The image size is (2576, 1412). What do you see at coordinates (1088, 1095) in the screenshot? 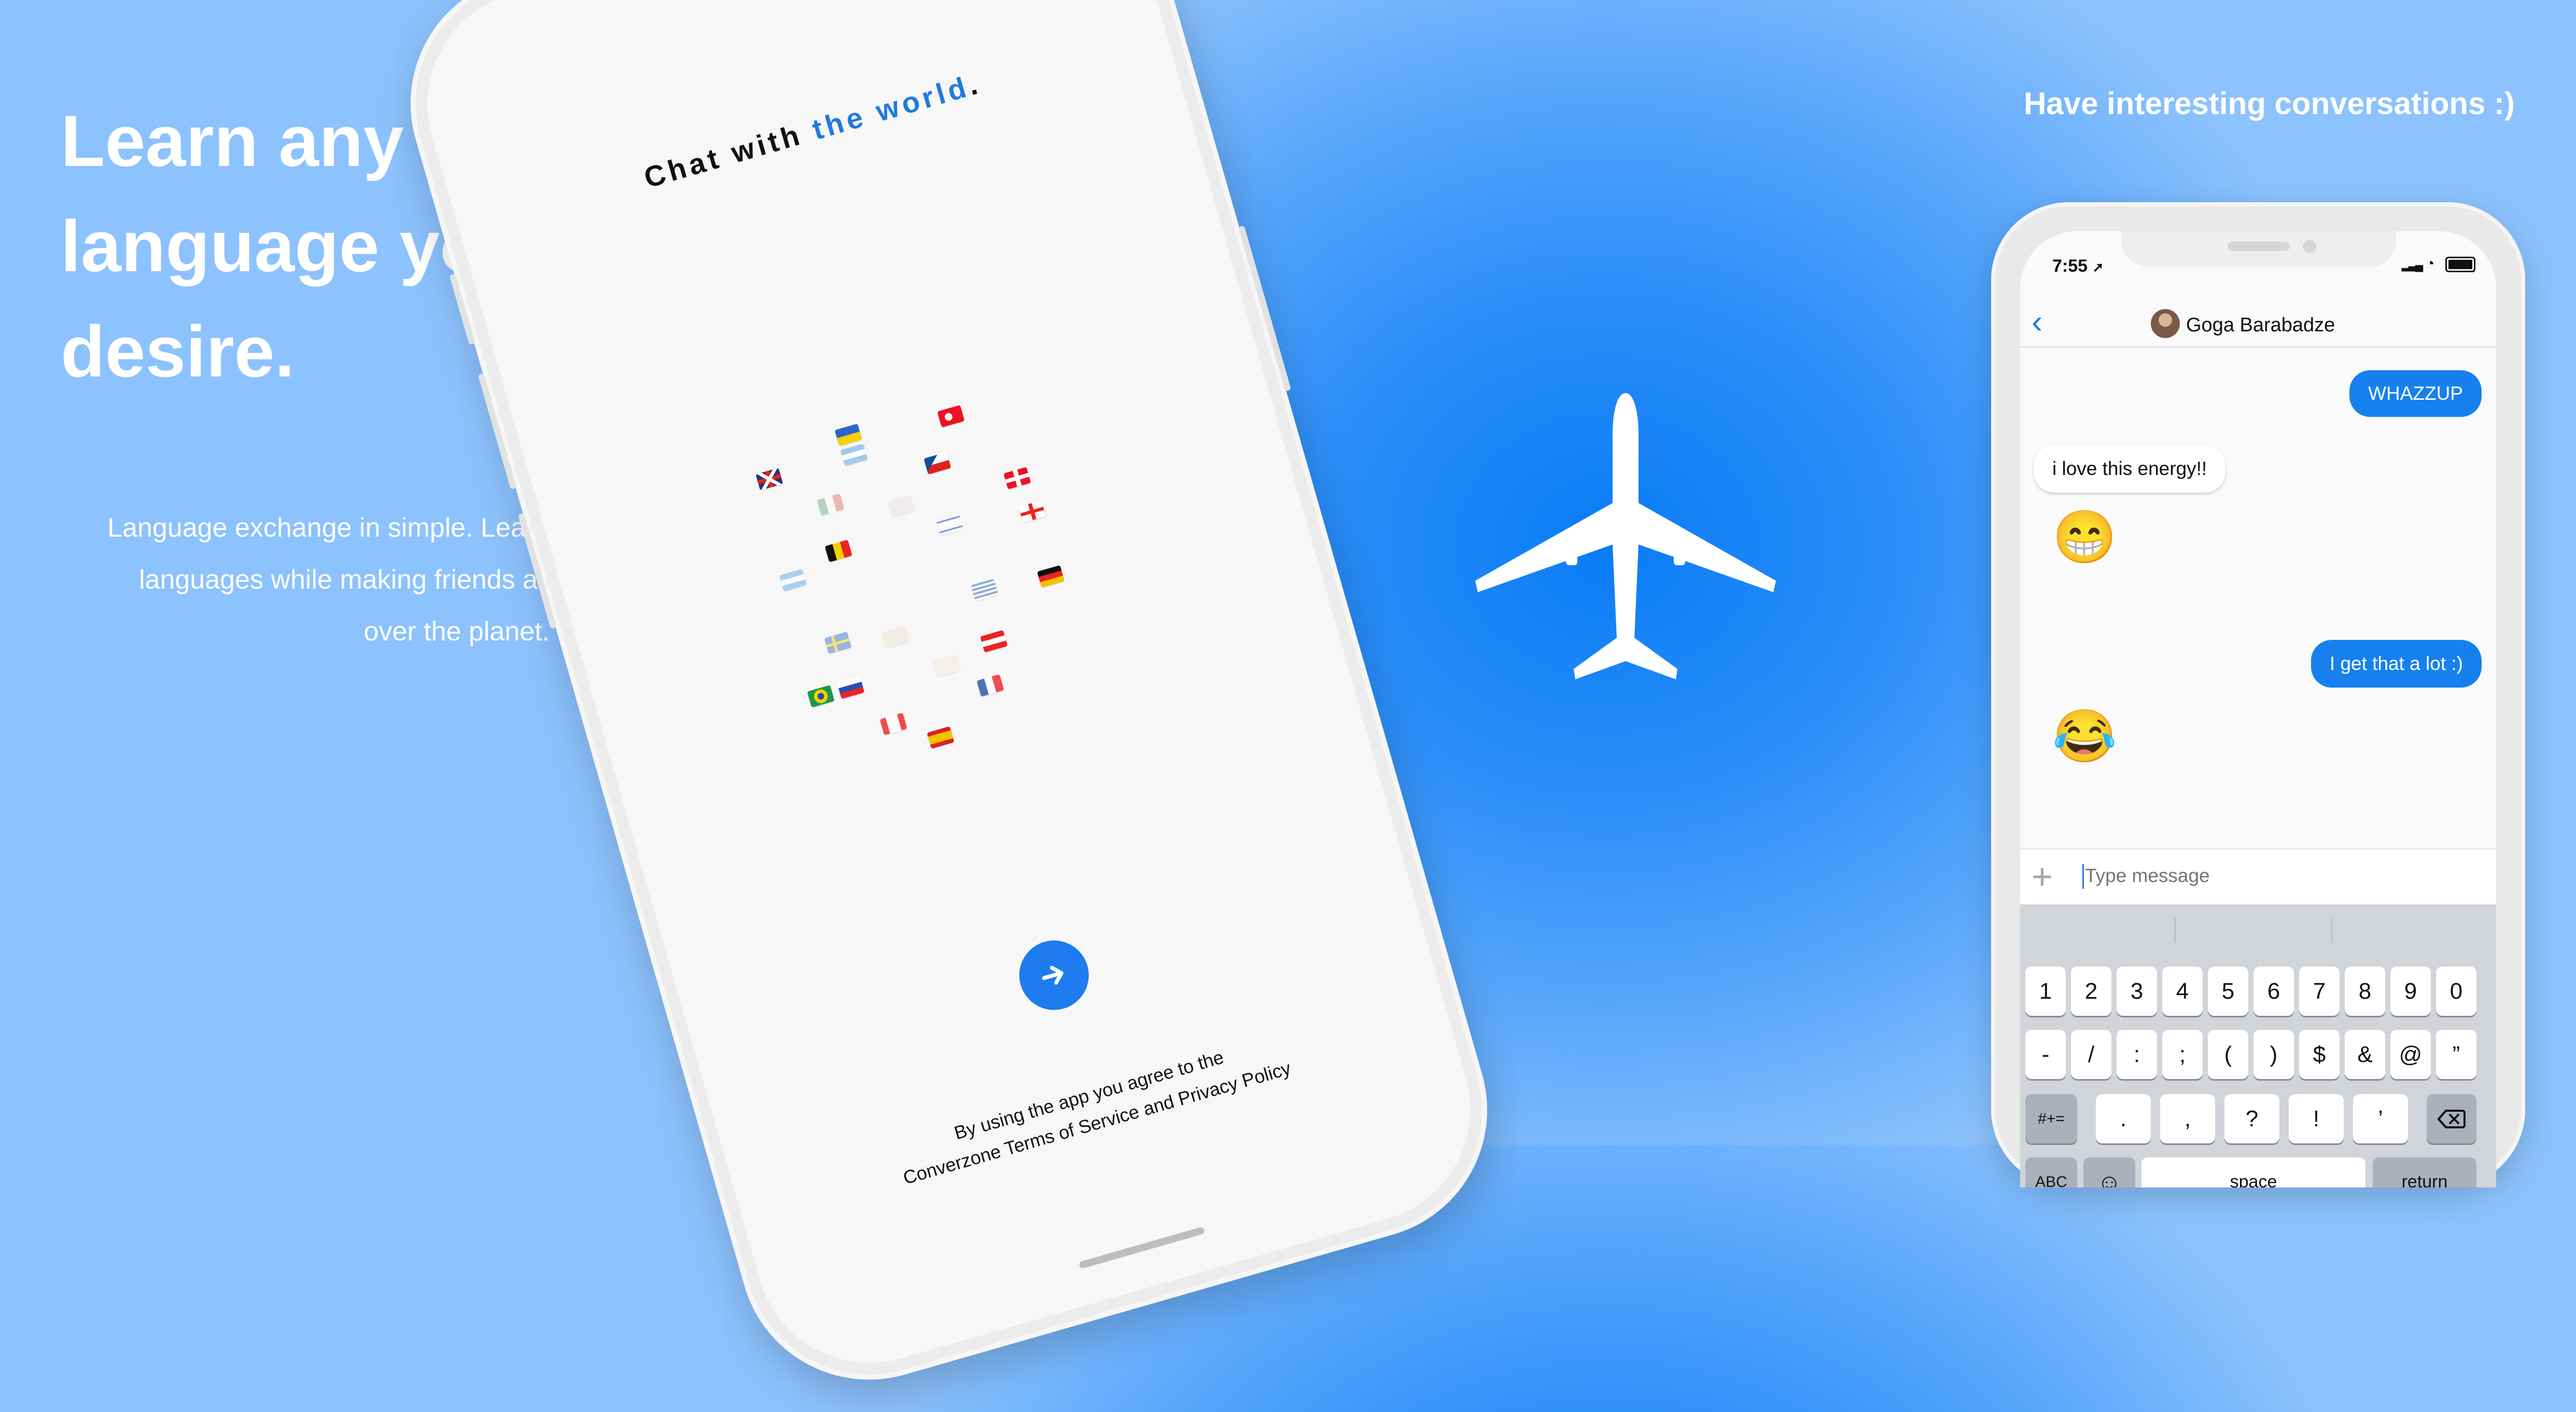
I see `terms-line-1: By using the app you agree to the` at bounding box center [1088, 1095].